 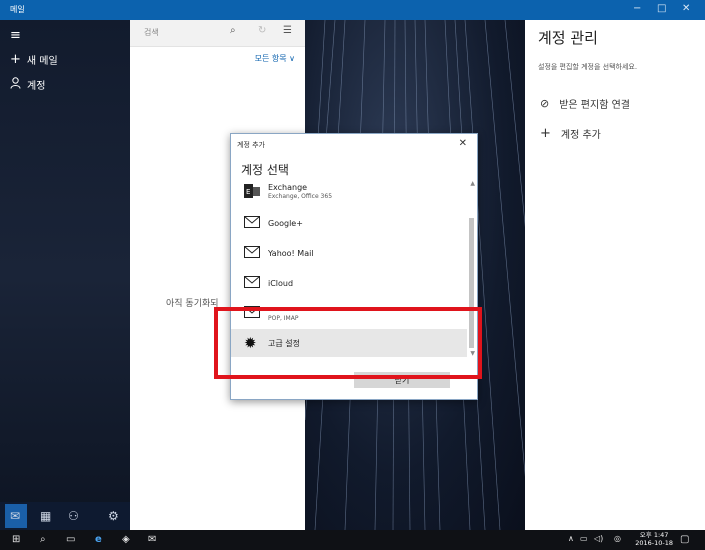 What do you see at coordinates (349, 223) in the screenshot?
I see `option-google: Google+` at bounding box center [349, 223].